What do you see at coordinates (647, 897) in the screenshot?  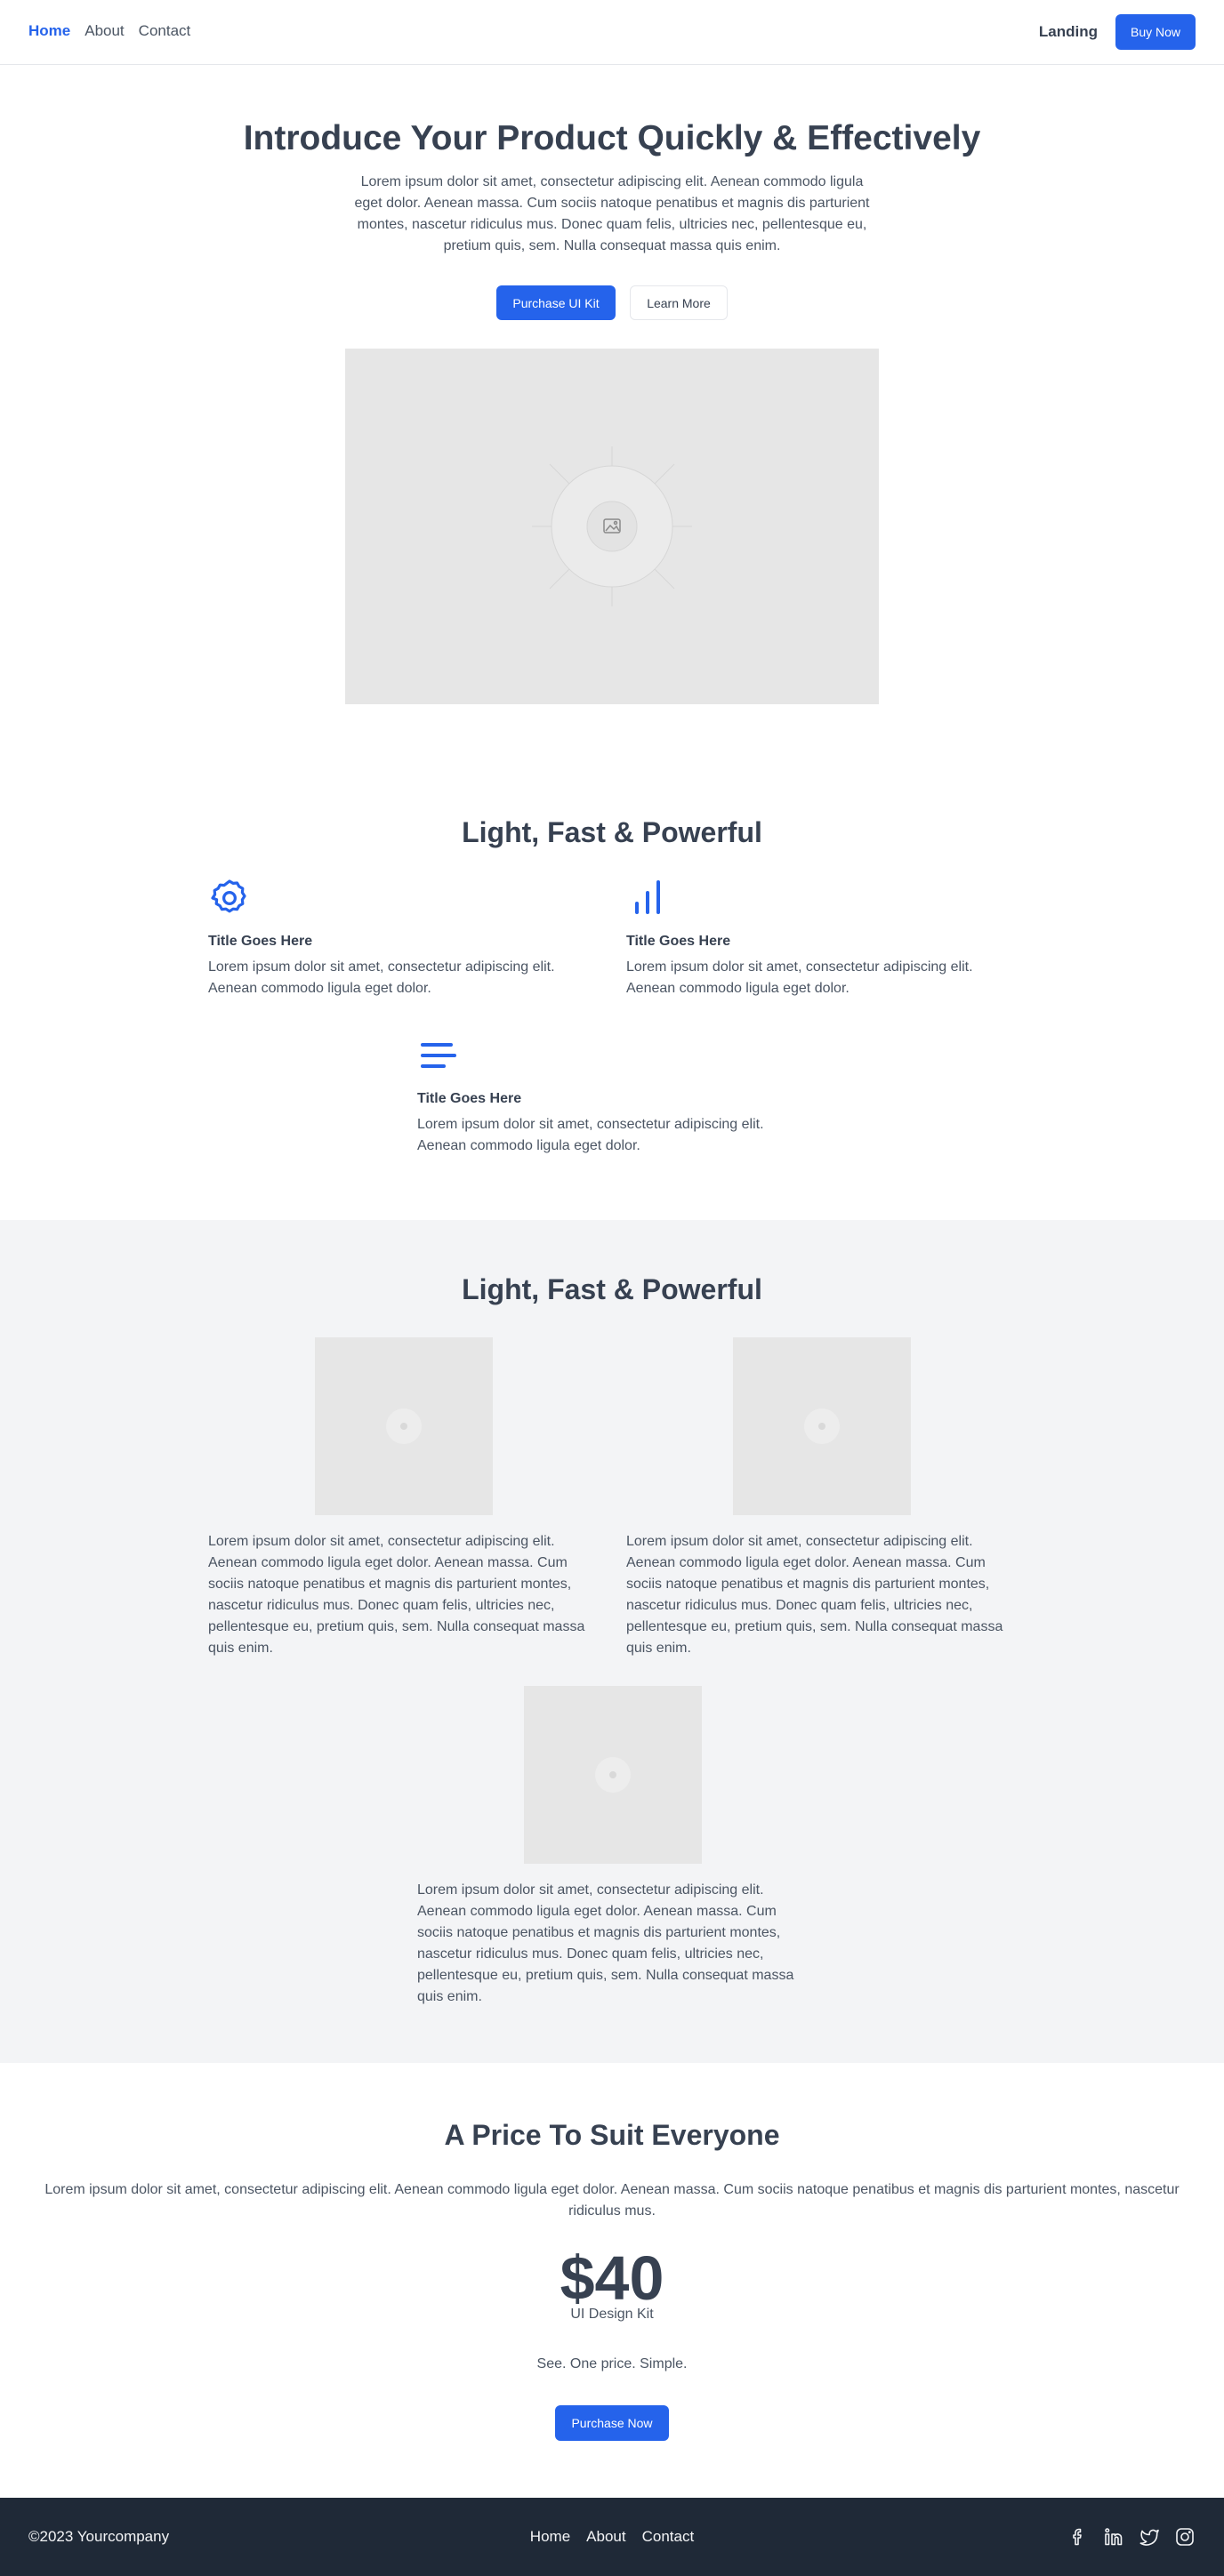 I see `bar-chart-icon` at bounding box center [647, 897].